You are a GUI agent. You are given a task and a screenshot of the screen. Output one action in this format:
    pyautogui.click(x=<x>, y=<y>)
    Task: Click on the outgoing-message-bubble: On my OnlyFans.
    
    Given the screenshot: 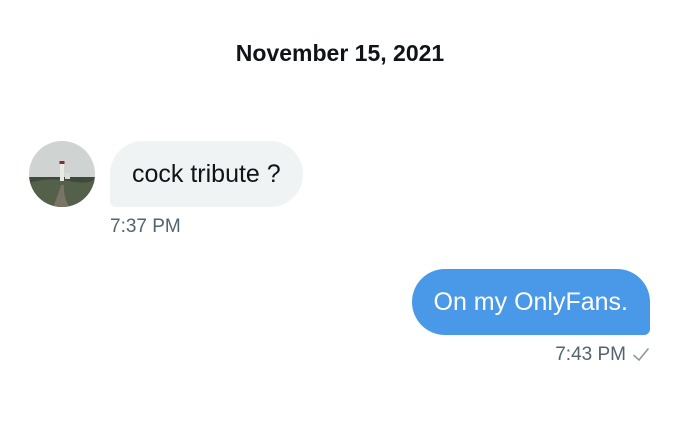 What is the action you would take?
    pyautogui.click(x=530, y=302)
    